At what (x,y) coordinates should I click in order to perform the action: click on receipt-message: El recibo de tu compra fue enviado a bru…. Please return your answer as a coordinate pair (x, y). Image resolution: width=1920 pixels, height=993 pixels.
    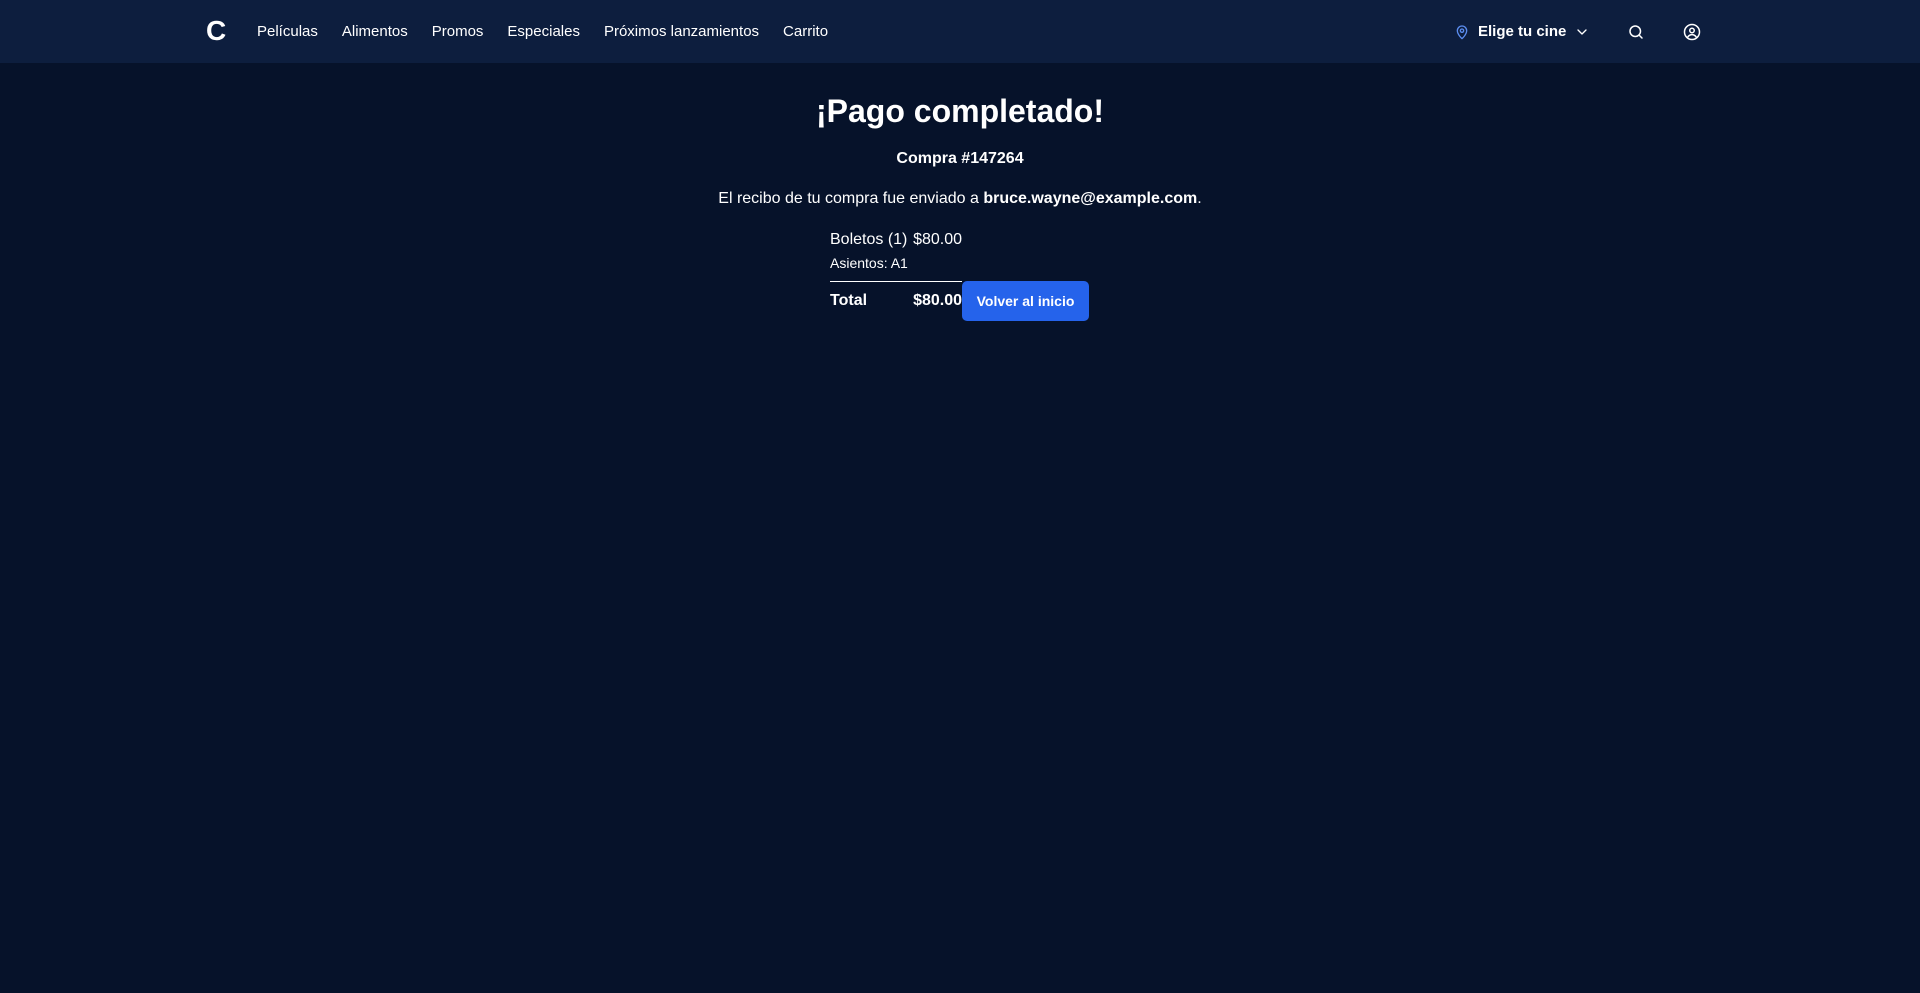
    Looking at the image, I should click on (960, 199).